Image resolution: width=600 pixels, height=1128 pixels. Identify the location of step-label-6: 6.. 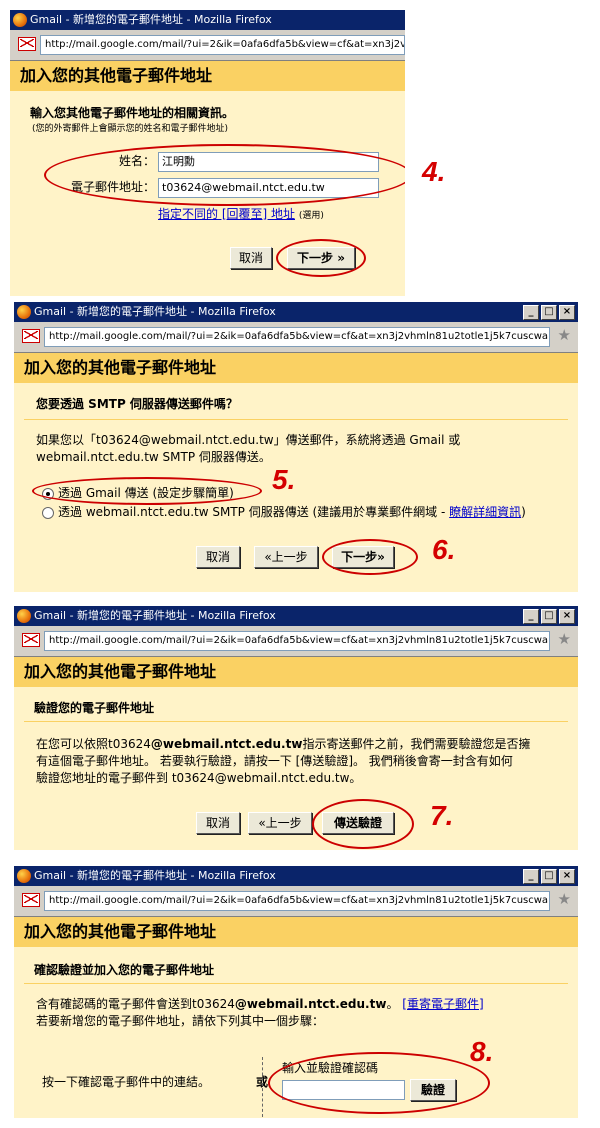
(444, 549).